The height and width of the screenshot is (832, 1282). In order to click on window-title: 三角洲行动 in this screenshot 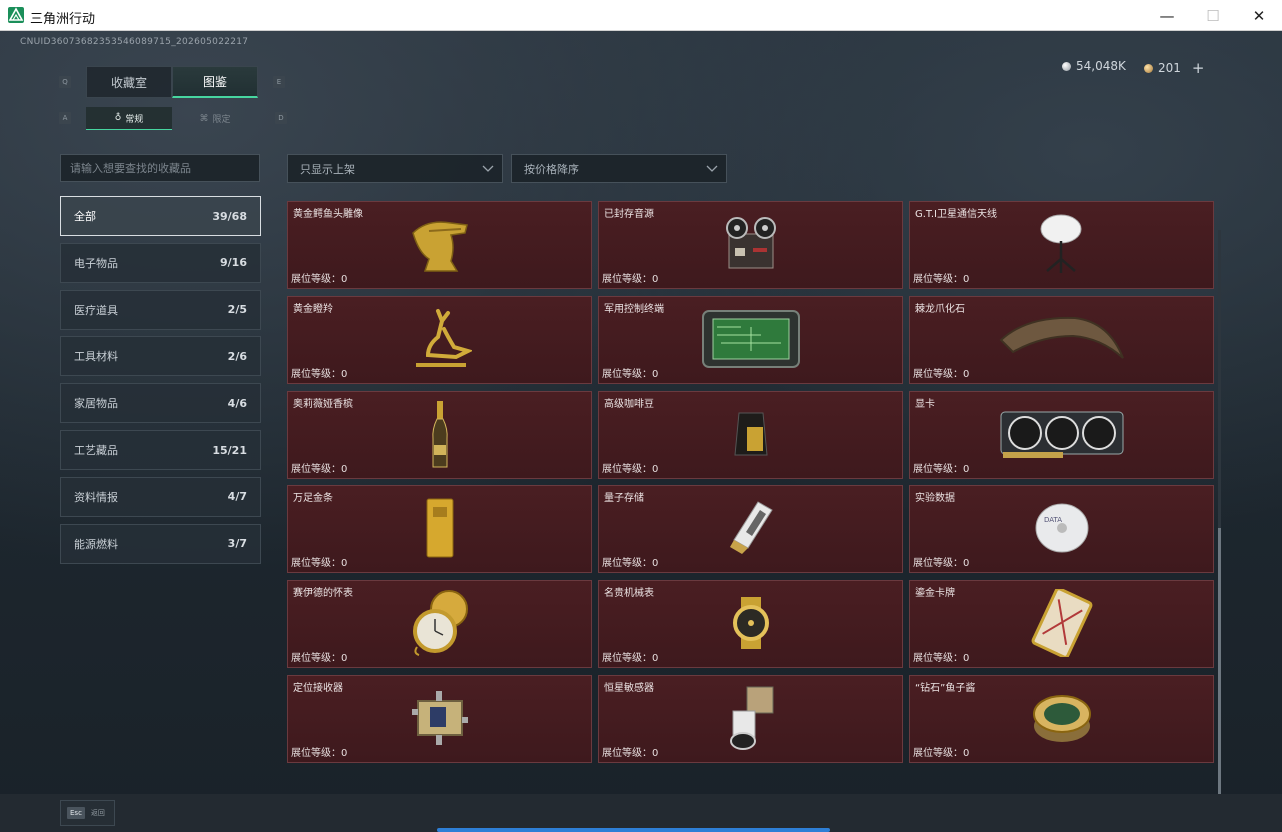, I will do `click(63, 19)`.